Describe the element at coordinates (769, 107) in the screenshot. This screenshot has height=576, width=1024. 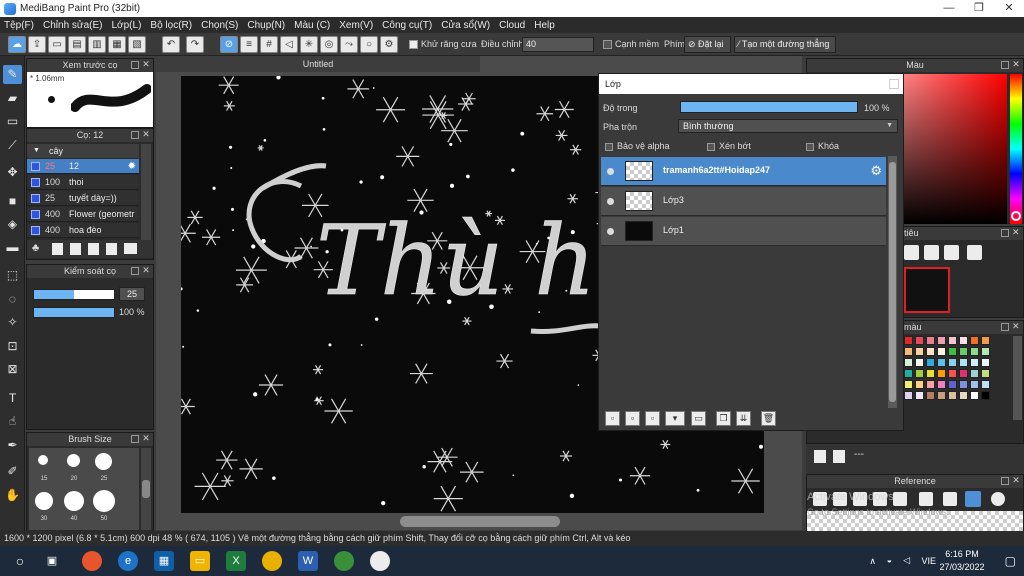
I see `layer-opacity-slider` at that location.